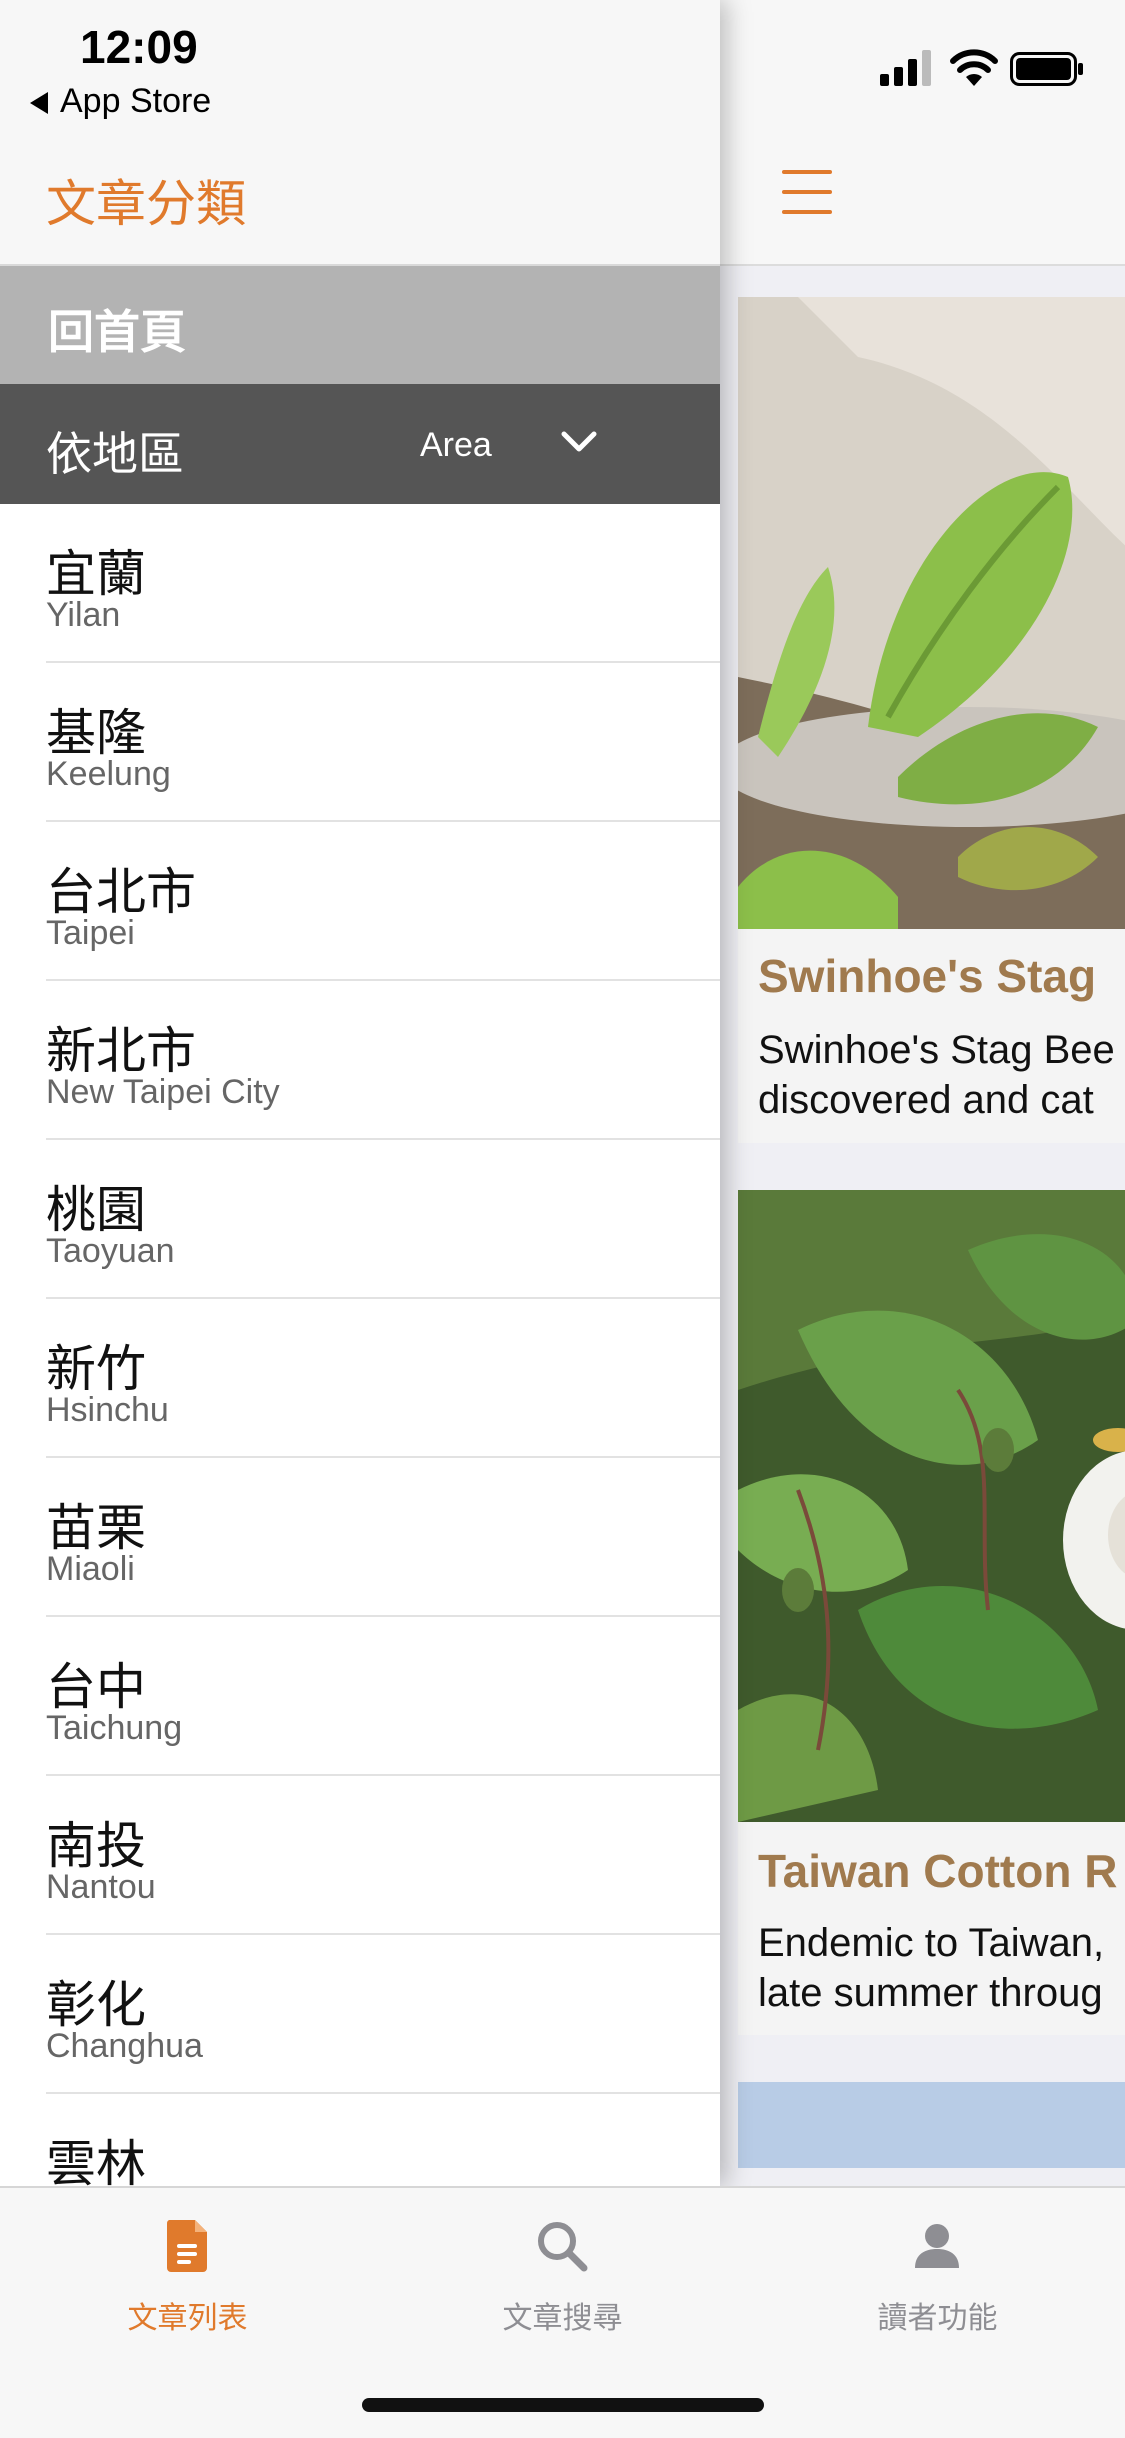 This screenshot has width=1125, height=2438. What do you see at coordinates (579, 441) in the screenshot?
I see `chevron-down-icon` at bounding box center [579, 441].